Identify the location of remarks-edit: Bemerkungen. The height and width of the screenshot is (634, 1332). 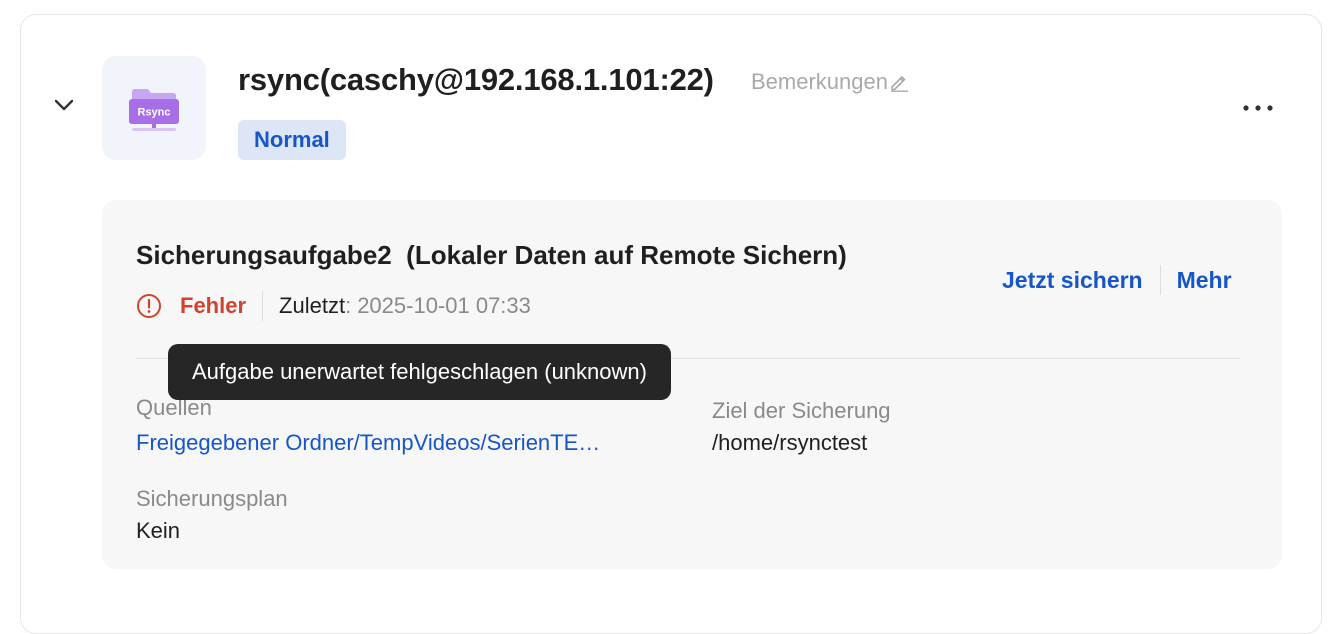
(830, 82).